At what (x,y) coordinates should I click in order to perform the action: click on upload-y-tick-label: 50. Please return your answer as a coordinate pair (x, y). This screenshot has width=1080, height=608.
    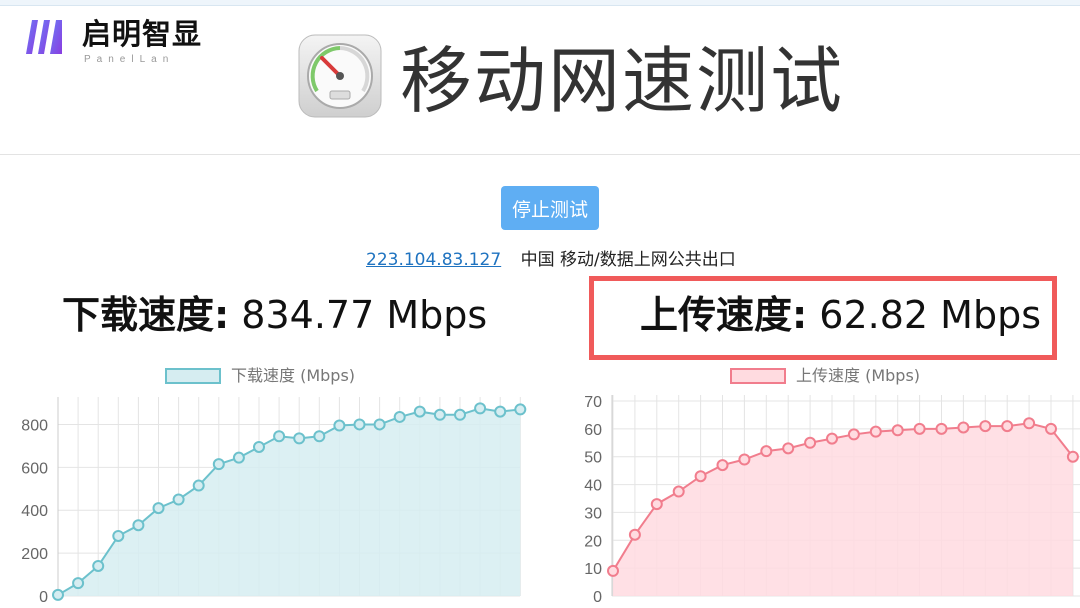
    Looking at the image, I should click on (593, 458).